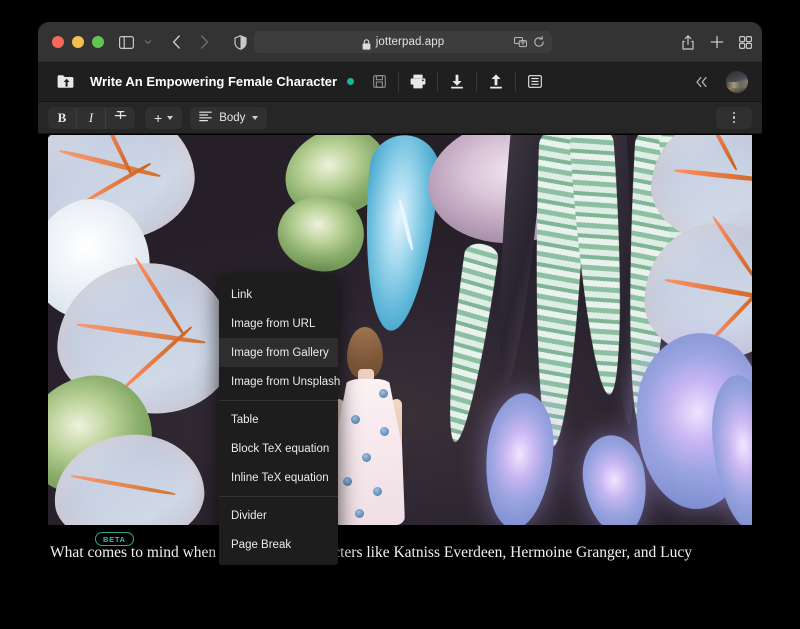  I want to click on print-icon, so click(418, 82).